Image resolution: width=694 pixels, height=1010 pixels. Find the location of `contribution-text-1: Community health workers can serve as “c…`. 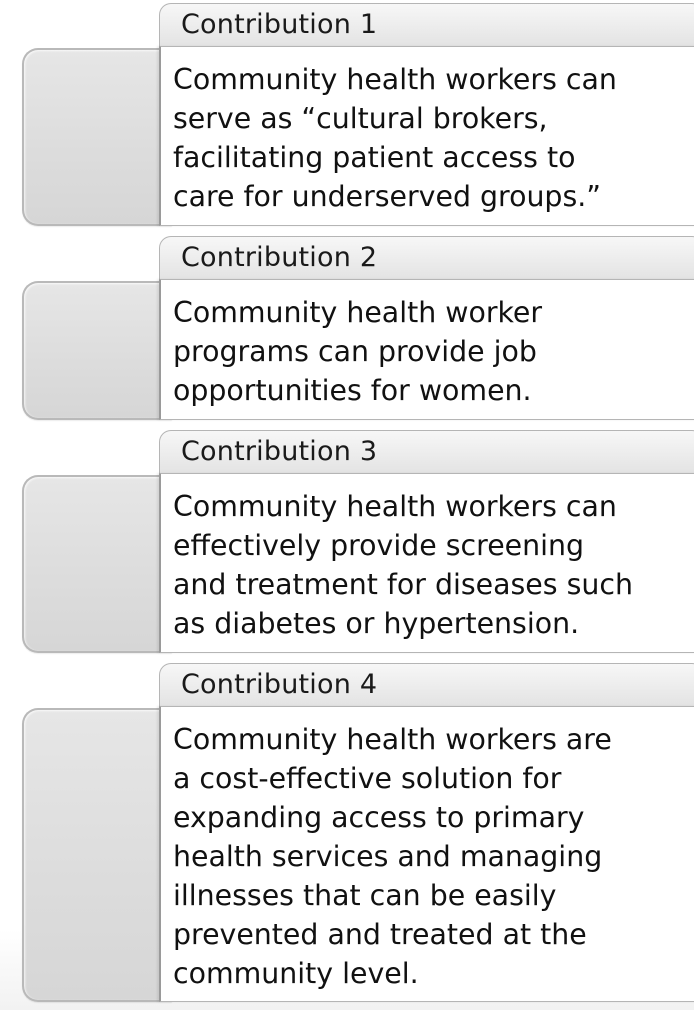

contribution-text-1: Community health workers can serve as “c… is located at coordinates (395, 138).